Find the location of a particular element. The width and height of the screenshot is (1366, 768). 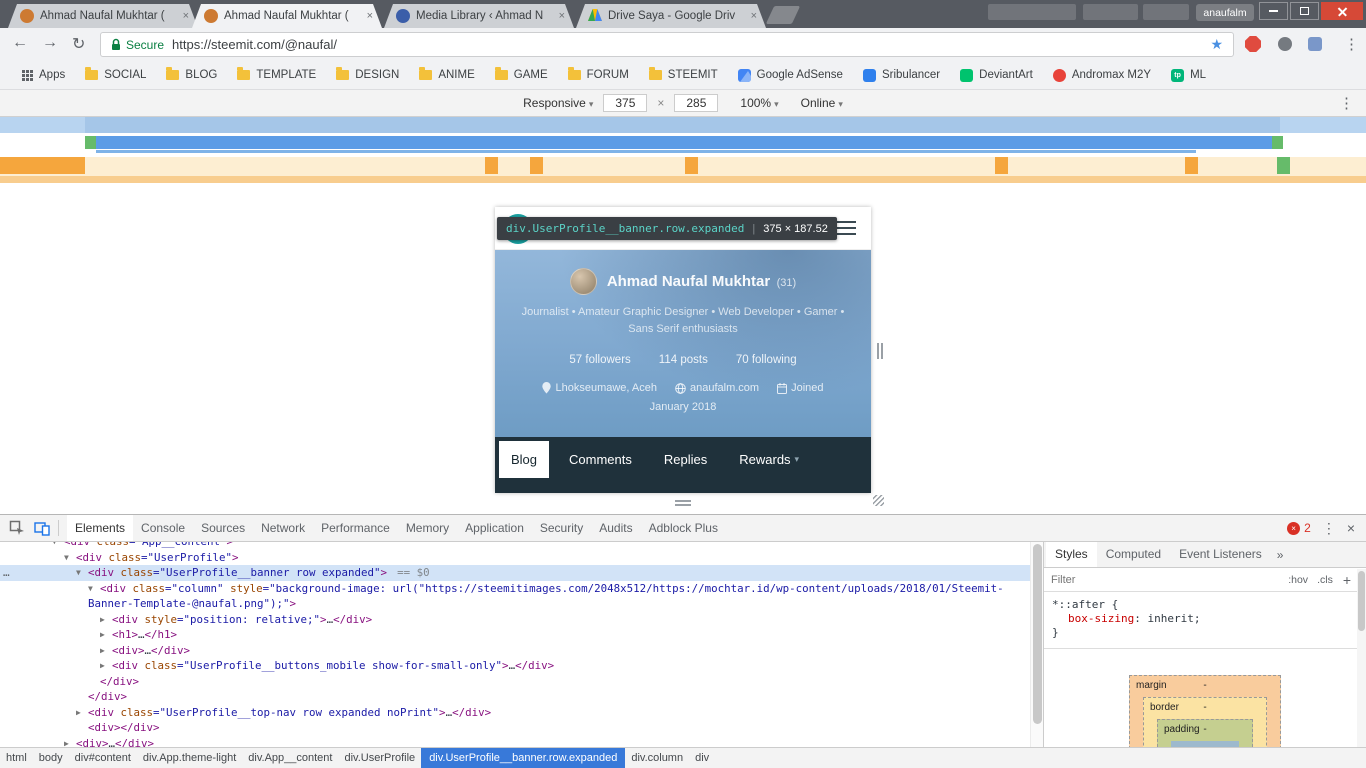

dom-line: ▼ <div class="UserProfile"> is located at coordinates (515, 558).